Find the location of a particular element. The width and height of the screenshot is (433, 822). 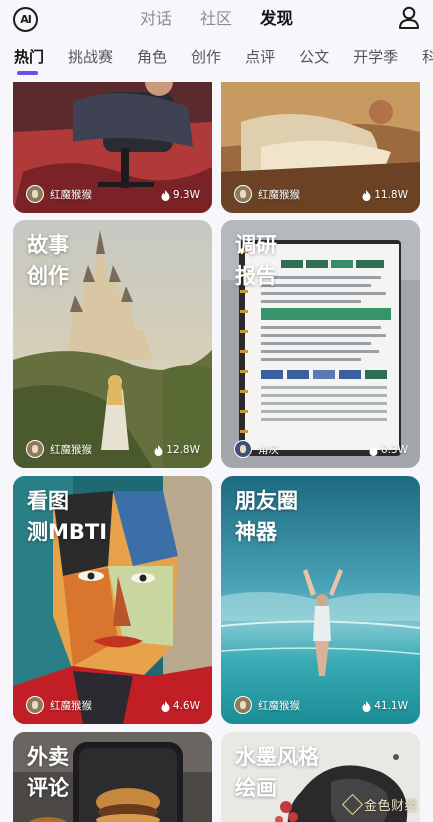

watermark: 金色财经 is located at coordinates (380, 804).